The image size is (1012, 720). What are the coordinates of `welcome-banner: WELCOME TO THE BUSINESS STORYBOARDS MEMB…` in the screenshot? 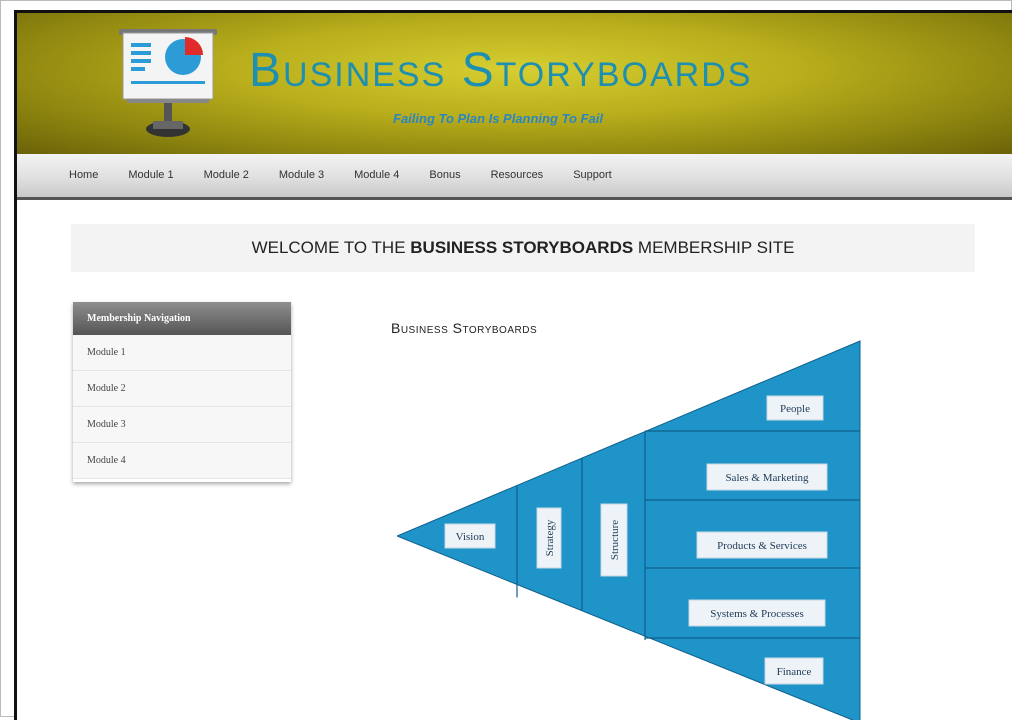 It's located at (523, 248).